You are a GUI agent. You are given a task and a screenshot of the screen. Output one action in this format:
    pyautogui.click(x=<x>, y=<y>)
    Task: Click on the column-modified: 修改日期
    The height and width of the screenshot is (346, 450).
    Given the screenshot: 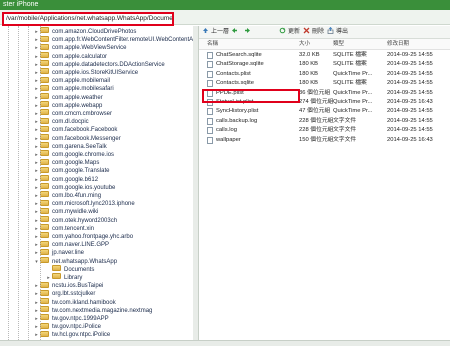 What is the action you would take?
    pyautogui.click(x=398, y=44)
    